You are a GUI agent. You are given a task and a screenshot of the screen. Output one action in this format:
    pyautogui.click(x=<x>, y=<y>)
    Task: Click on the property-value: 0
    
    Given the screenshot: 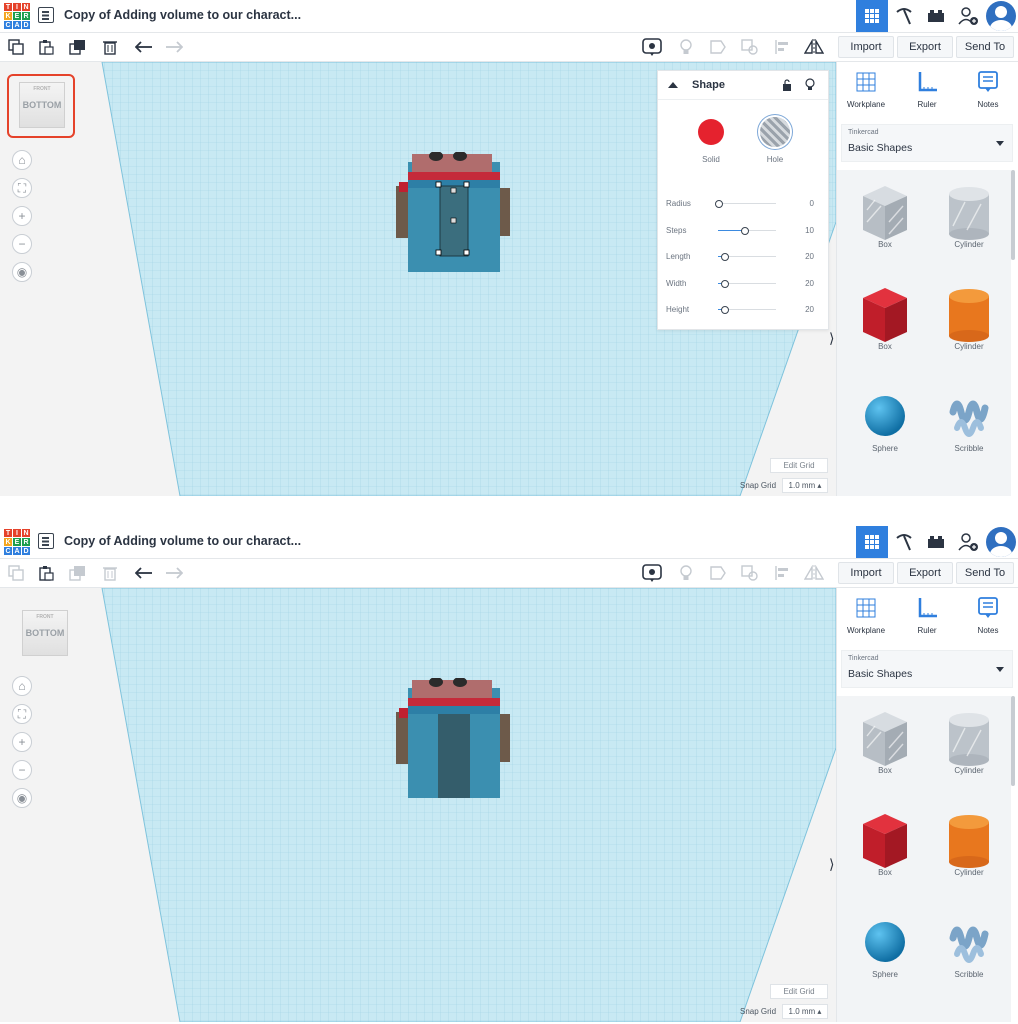 What is the action you would take?
    pyautogui.click(x=806, y=203)
    